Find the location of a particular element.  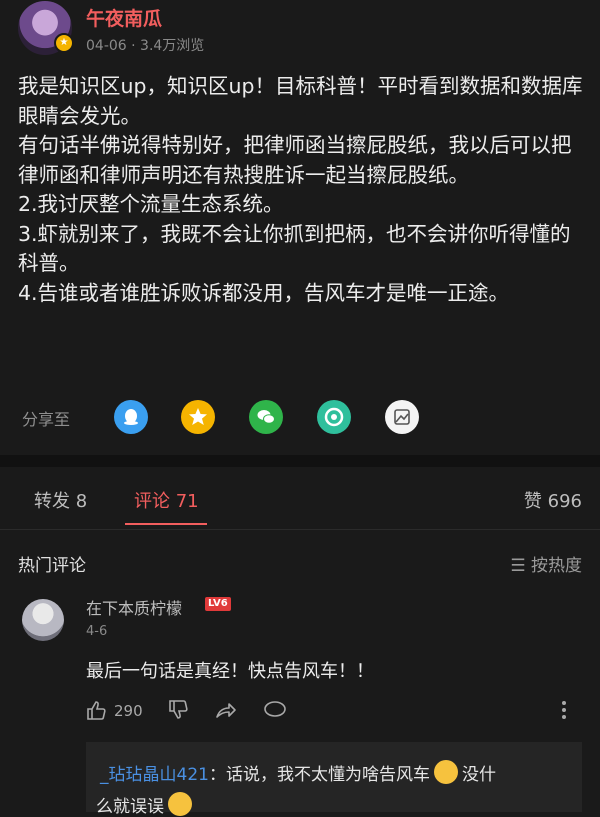

sort-button: ☰ 按热度 is located at coordinates (546, 563).